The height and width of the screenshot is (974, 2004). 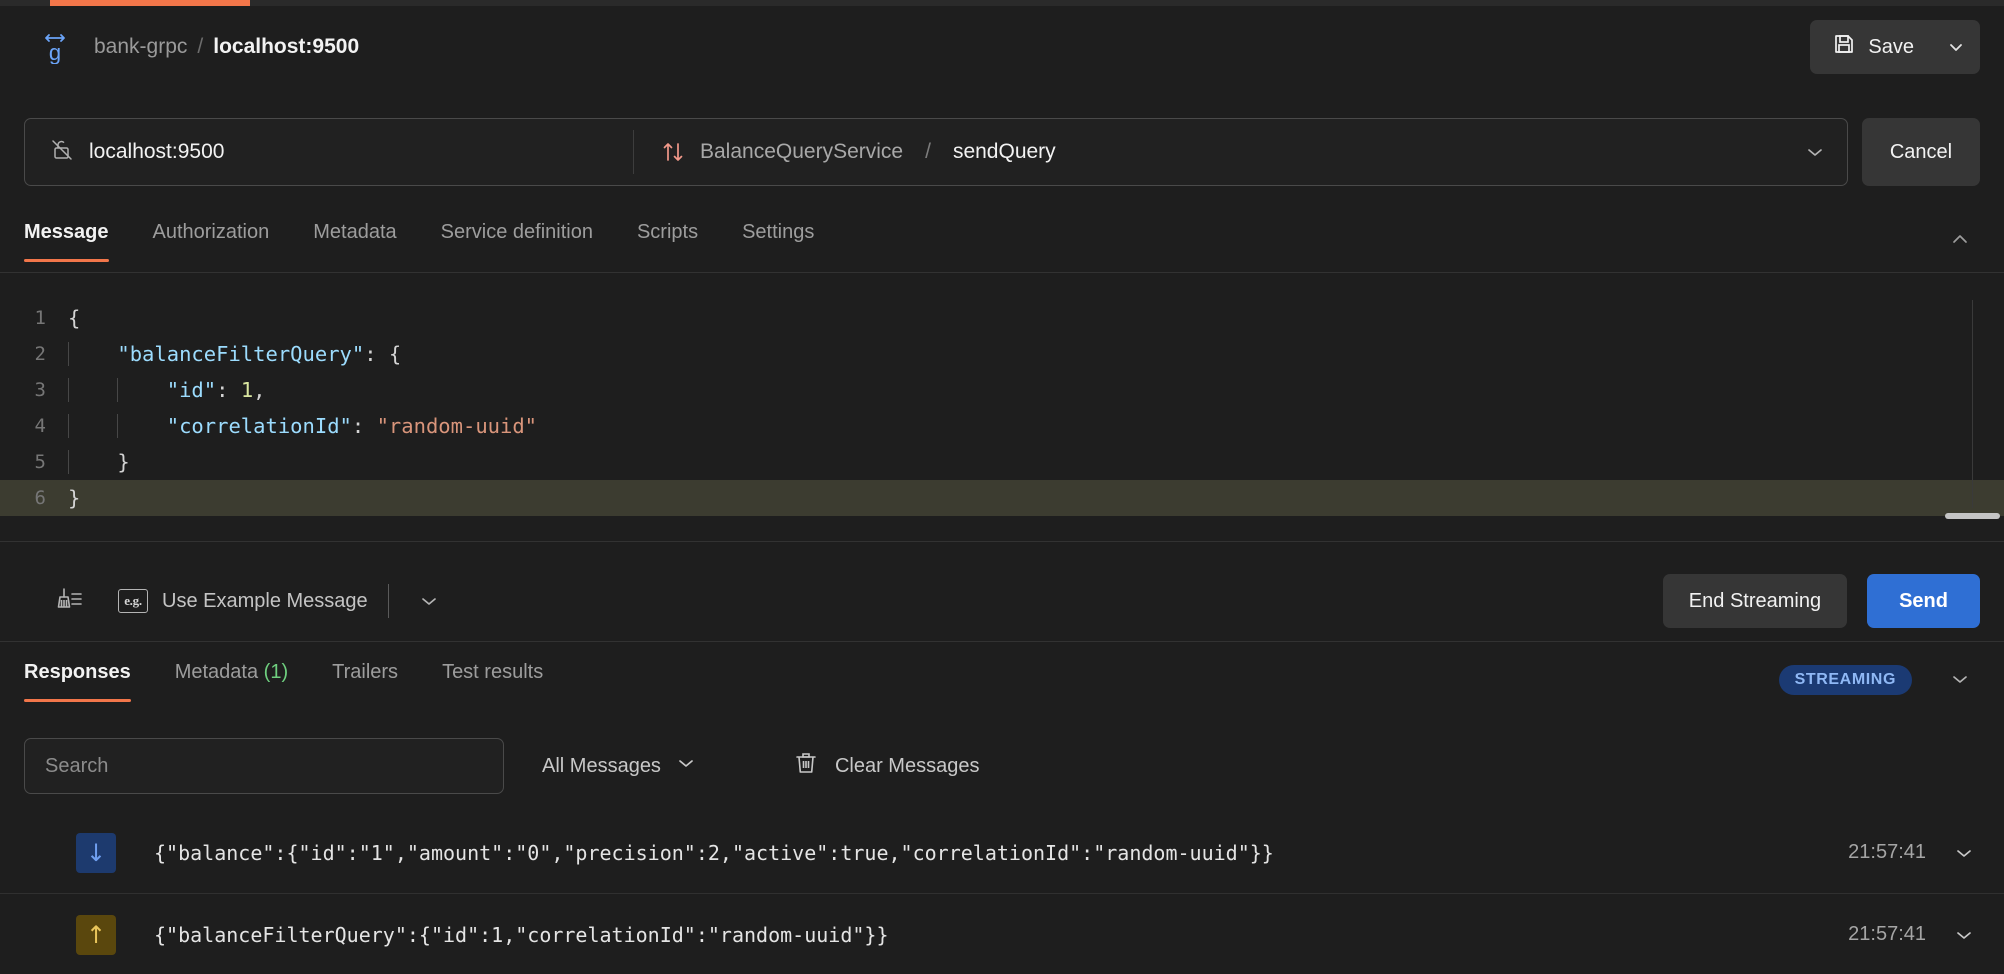 What do you see at coordinates (156, 152) in the screenshot?
I see `url-host-value: localhost:9500` at bounding box center [156, 152].